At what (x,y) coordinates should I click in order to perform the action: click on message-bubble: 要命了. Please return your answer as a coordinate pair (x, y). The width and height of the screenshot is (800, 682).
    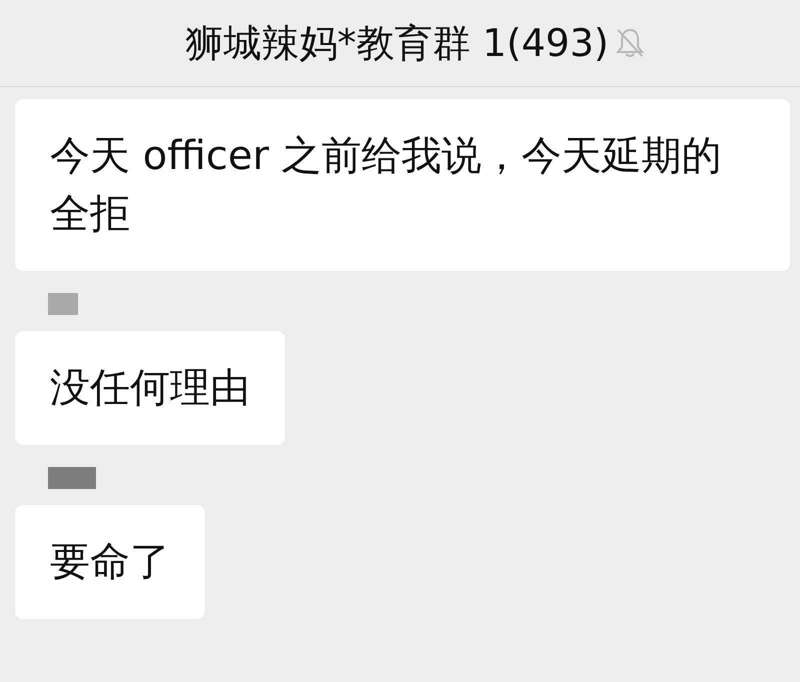
    Looking at the image, I should click on (110, 562).